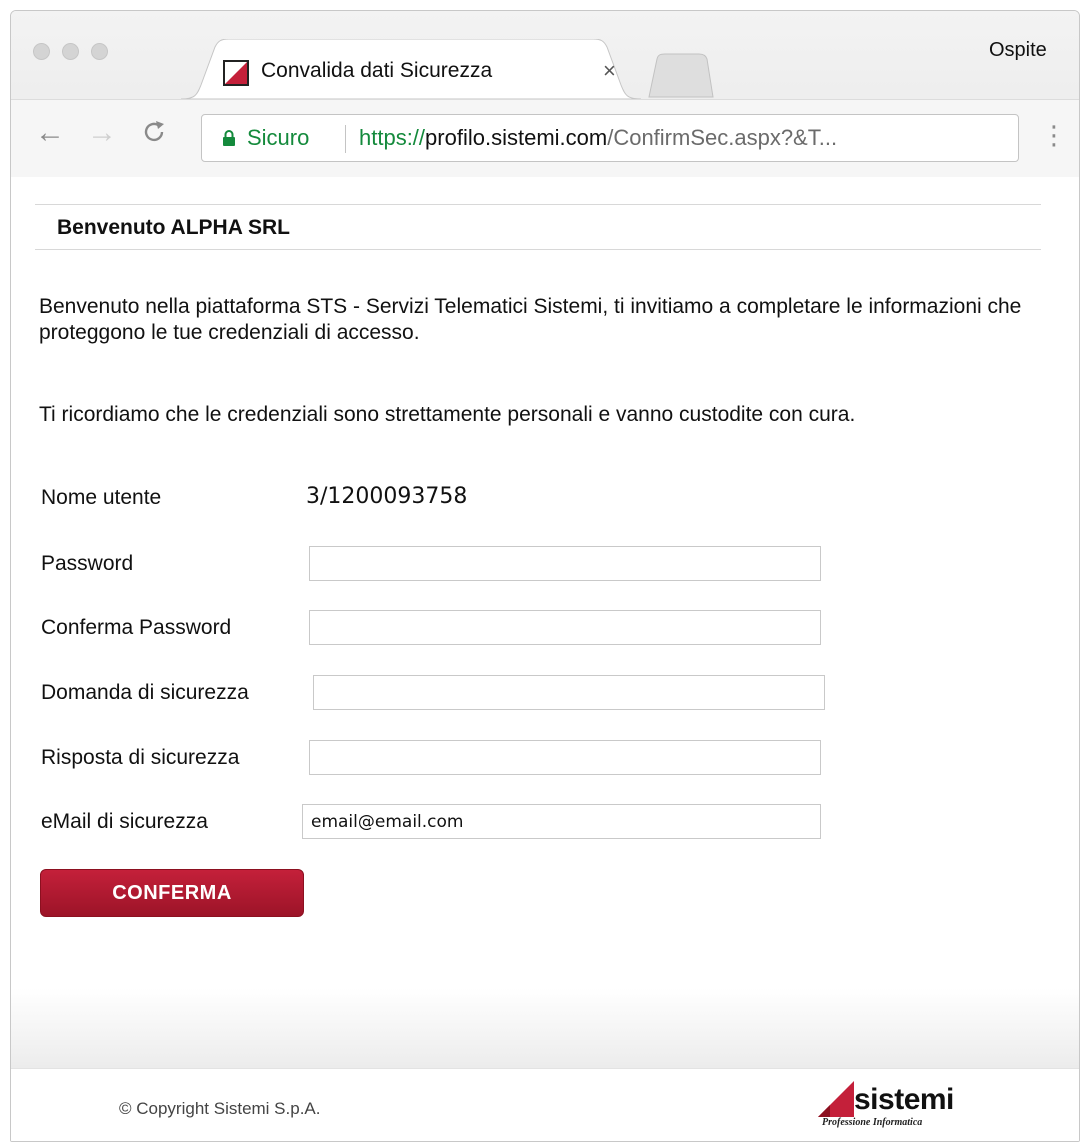 The width and height of the screenshot is (1085, 1148). Describe the element at coordinates (145, 692) in the screenshot. I see `security-question-label: Domanda di sicurezza` at that location.